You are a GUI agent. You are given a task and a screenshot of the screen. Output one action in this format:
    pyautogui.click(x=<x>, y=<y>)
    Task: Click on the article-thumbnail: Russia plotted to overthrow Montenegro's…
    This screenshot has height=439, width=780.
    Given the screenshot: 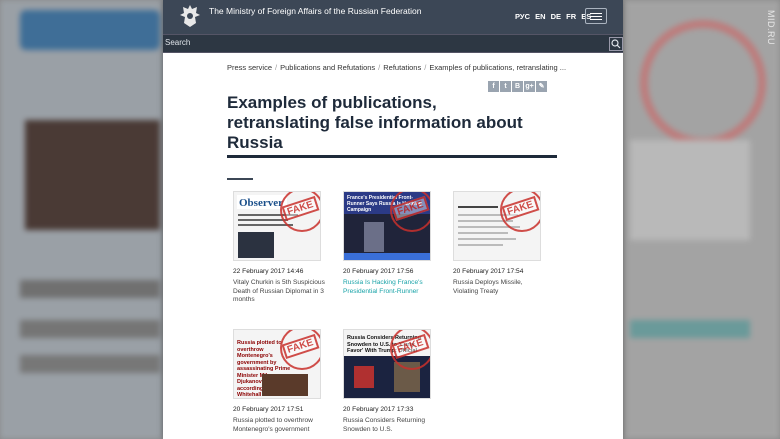 What is the action you would take?
    pyautogui.click(x=277, y=364)
    